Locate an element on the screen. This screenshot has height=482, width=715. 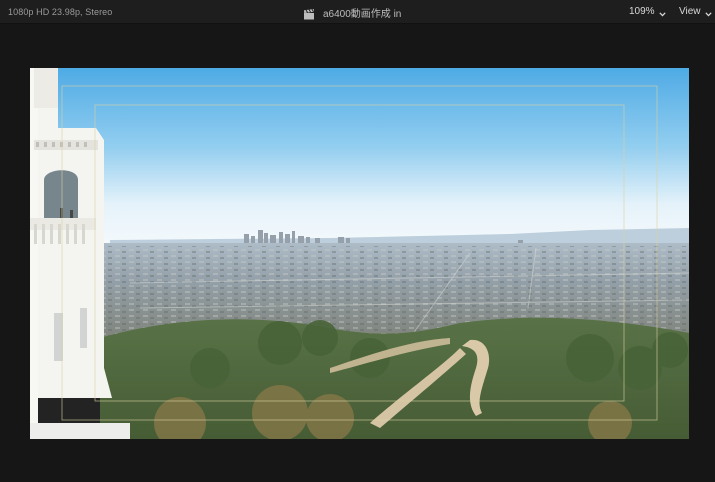
clapperboard-icon is located at coordinates (309, 13).